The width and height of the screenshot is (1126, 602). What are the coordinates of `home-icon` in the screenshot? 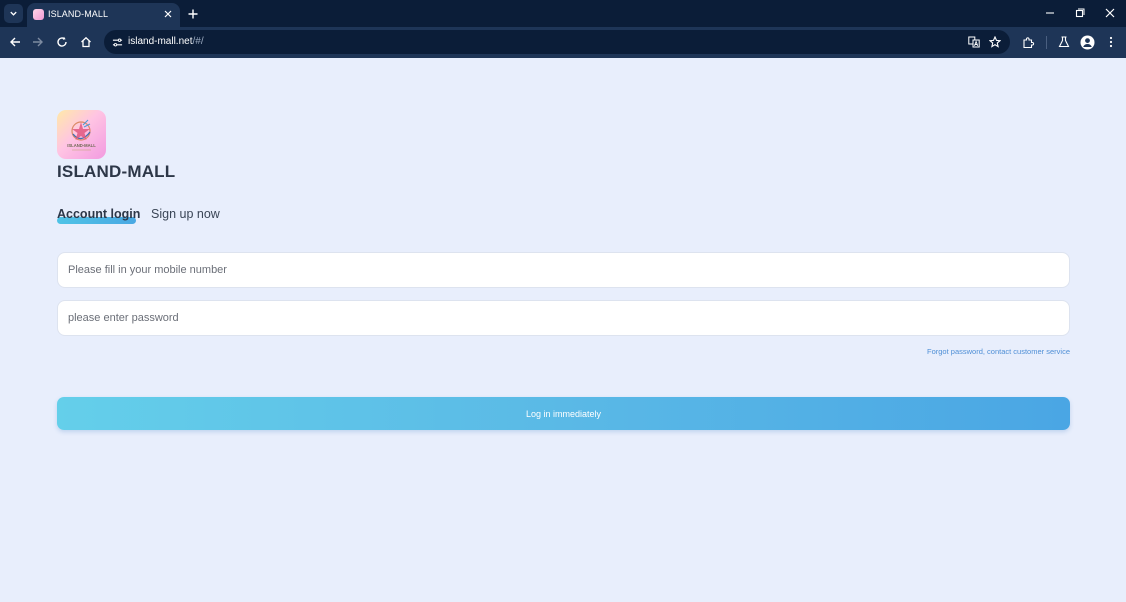 It's located at (86, 42).